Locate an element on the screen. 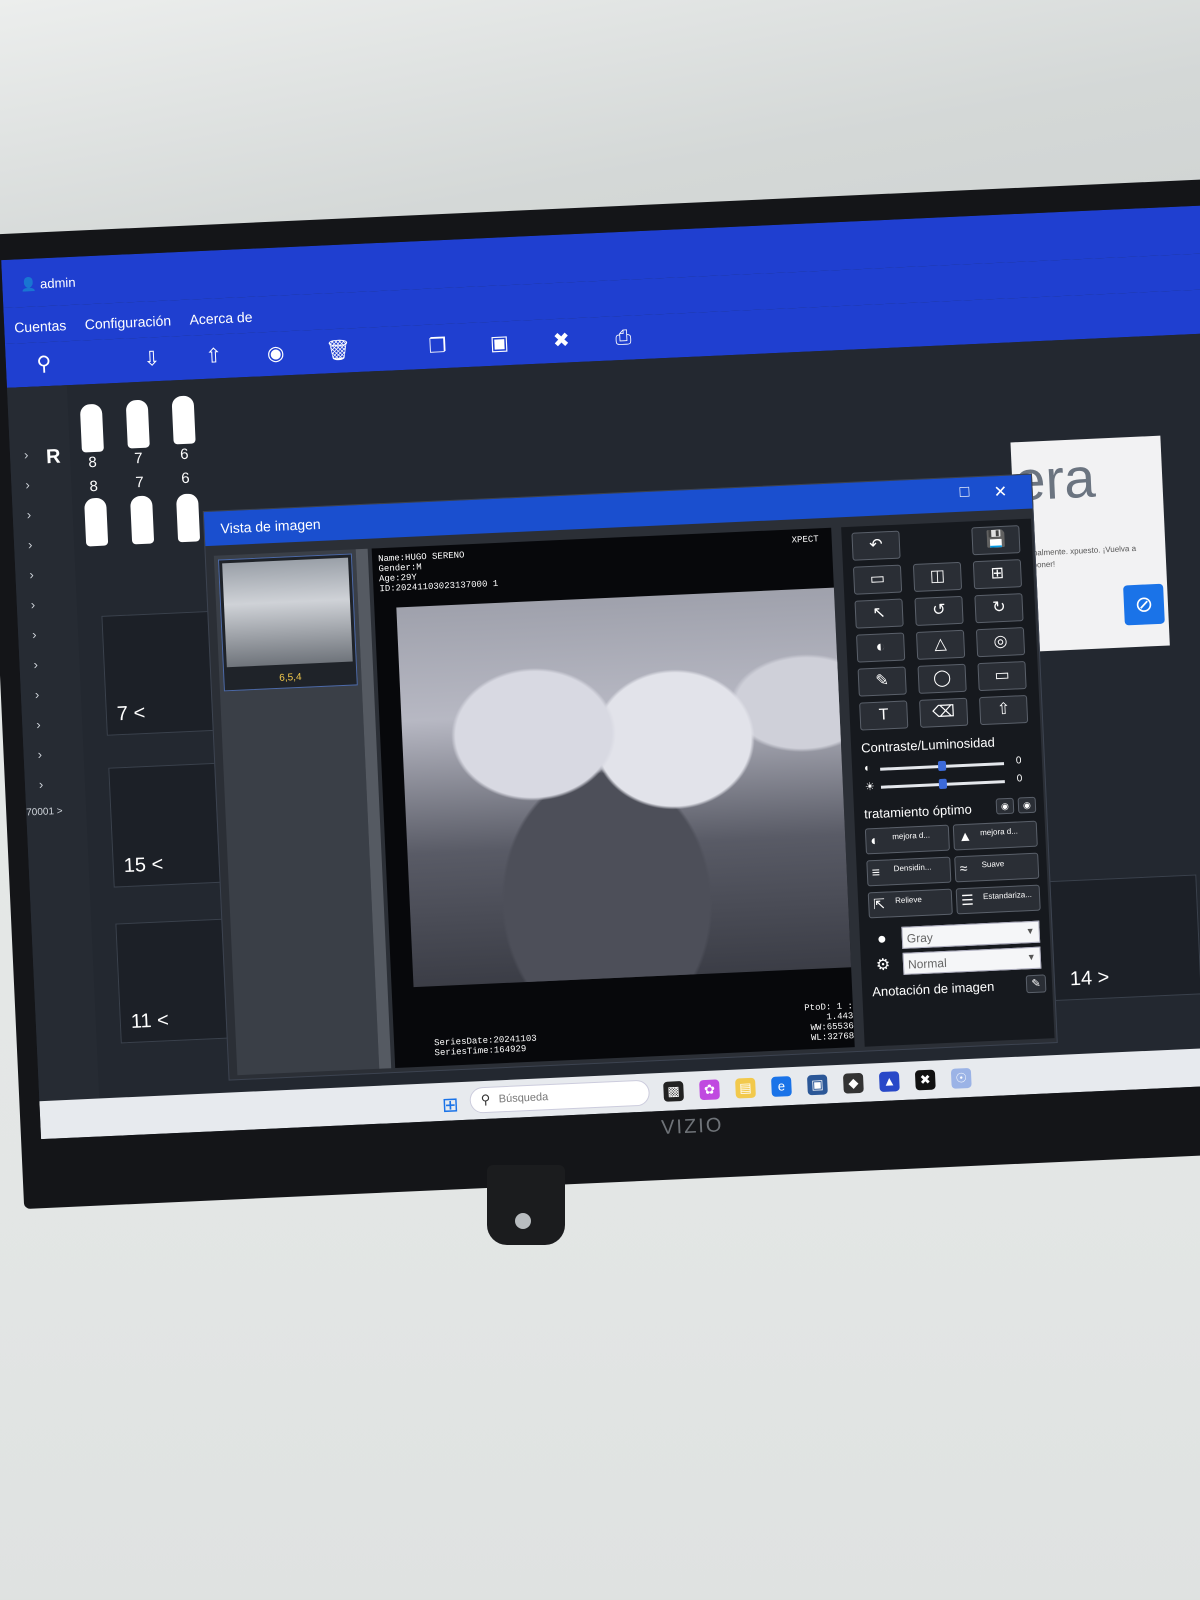 This screenshot has width=1200, height=1600. app-blue-icon: ▲ is located at coordinates (889, 1082).